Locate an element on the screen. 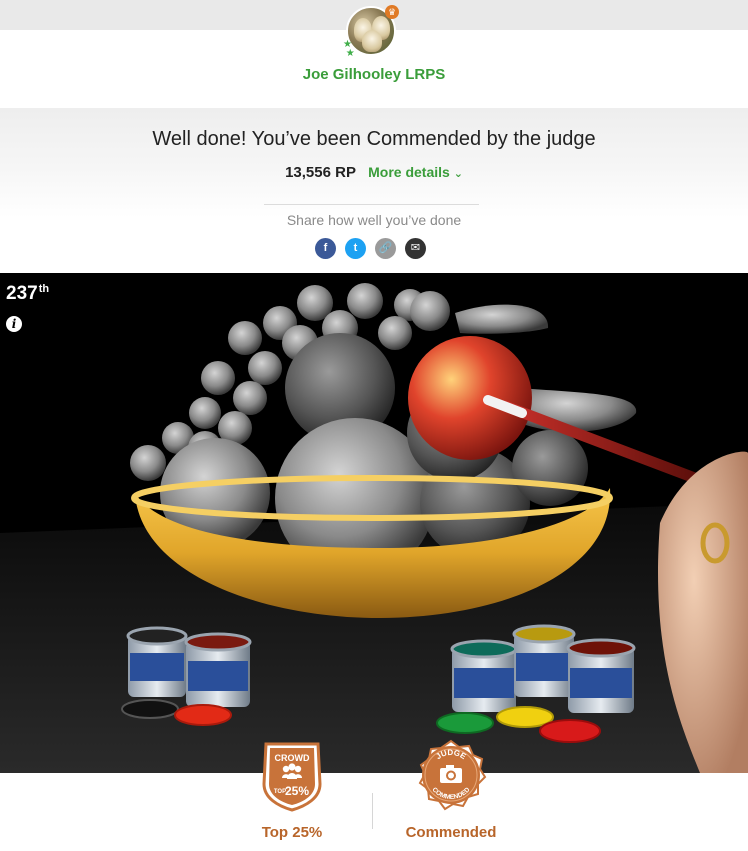 The width and height of the screenshot is (748, 851). rank-number: 237 is located at coordinates (22, 293).